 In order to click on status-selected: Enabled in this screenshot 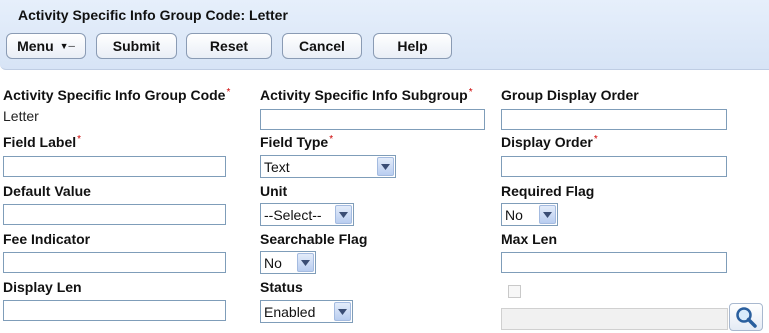, I will do `click(290, 311)`.